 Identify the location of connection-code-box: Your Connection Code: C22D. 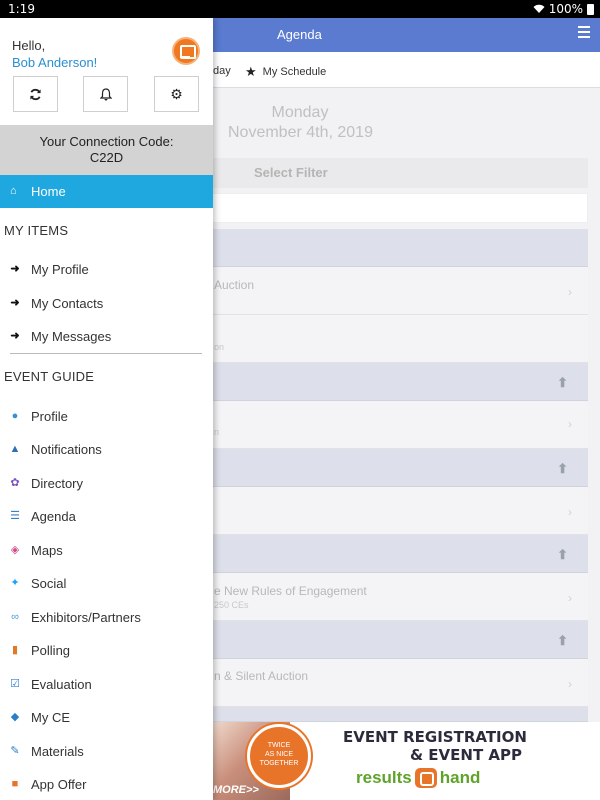
(106, 150).